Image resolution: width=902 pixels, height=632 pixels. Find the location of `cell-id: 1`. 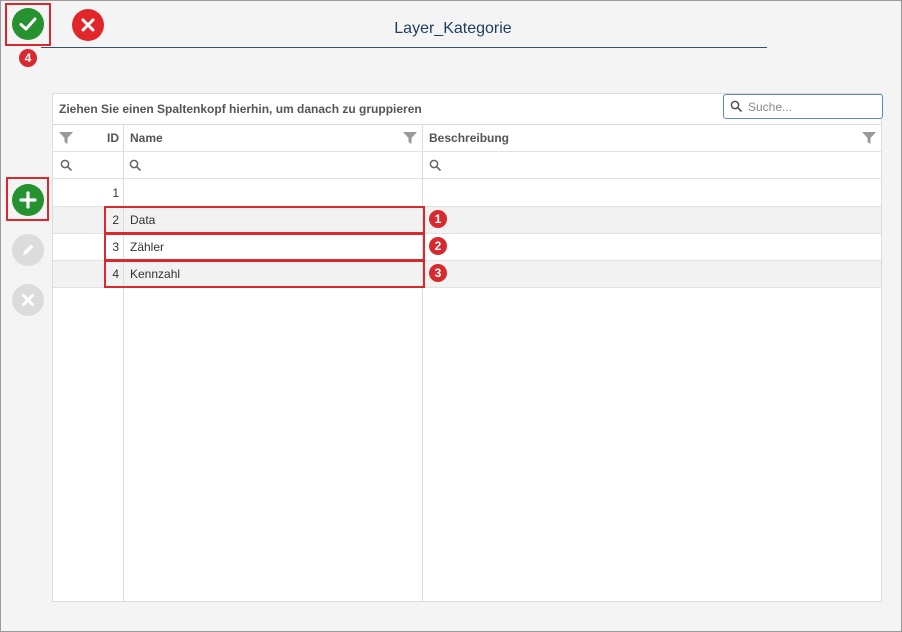

cell-id: 1 is located at coordinates (115, 193).